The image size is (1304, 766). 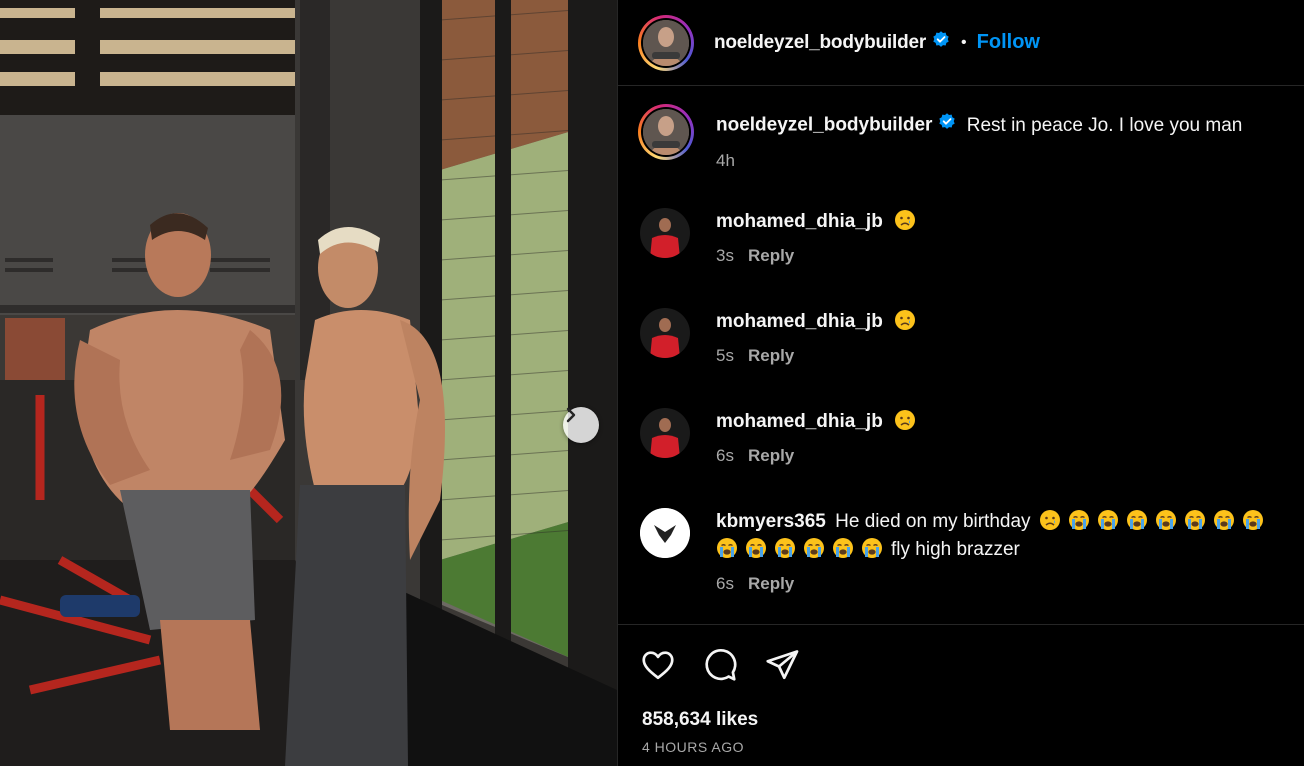 What do you see at coordinates (781, 437) in the screenshot?
I see `comment-item: mohamed_dhia_jb 6s Reply` at bounding box center [781, 437].